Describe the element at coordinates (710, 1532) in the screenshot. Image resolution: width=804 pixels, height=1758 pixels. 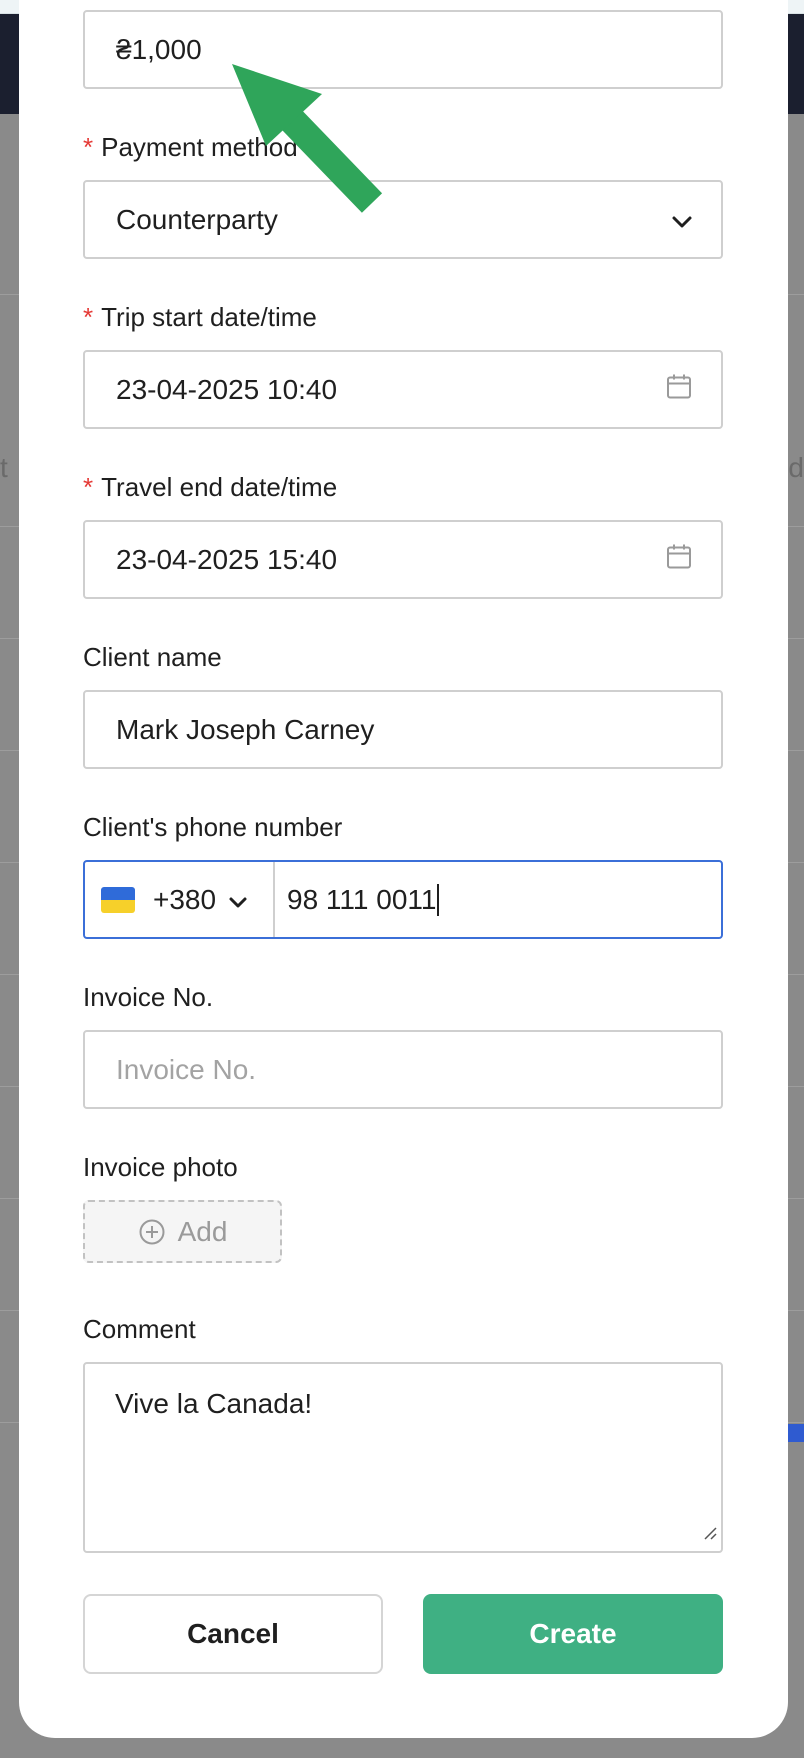
I see `resize-handle-icon` at that location.